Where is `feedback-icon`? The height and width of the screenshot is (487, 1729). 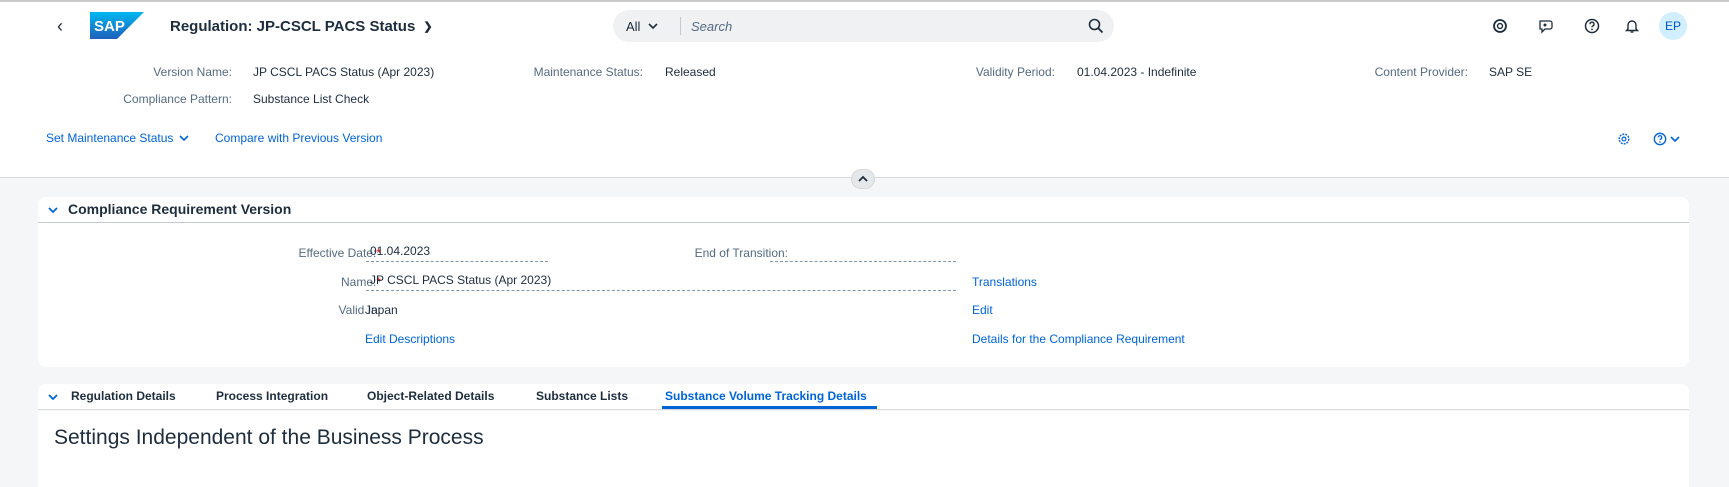 feedback-icon is located at coordinates (1546, 26).